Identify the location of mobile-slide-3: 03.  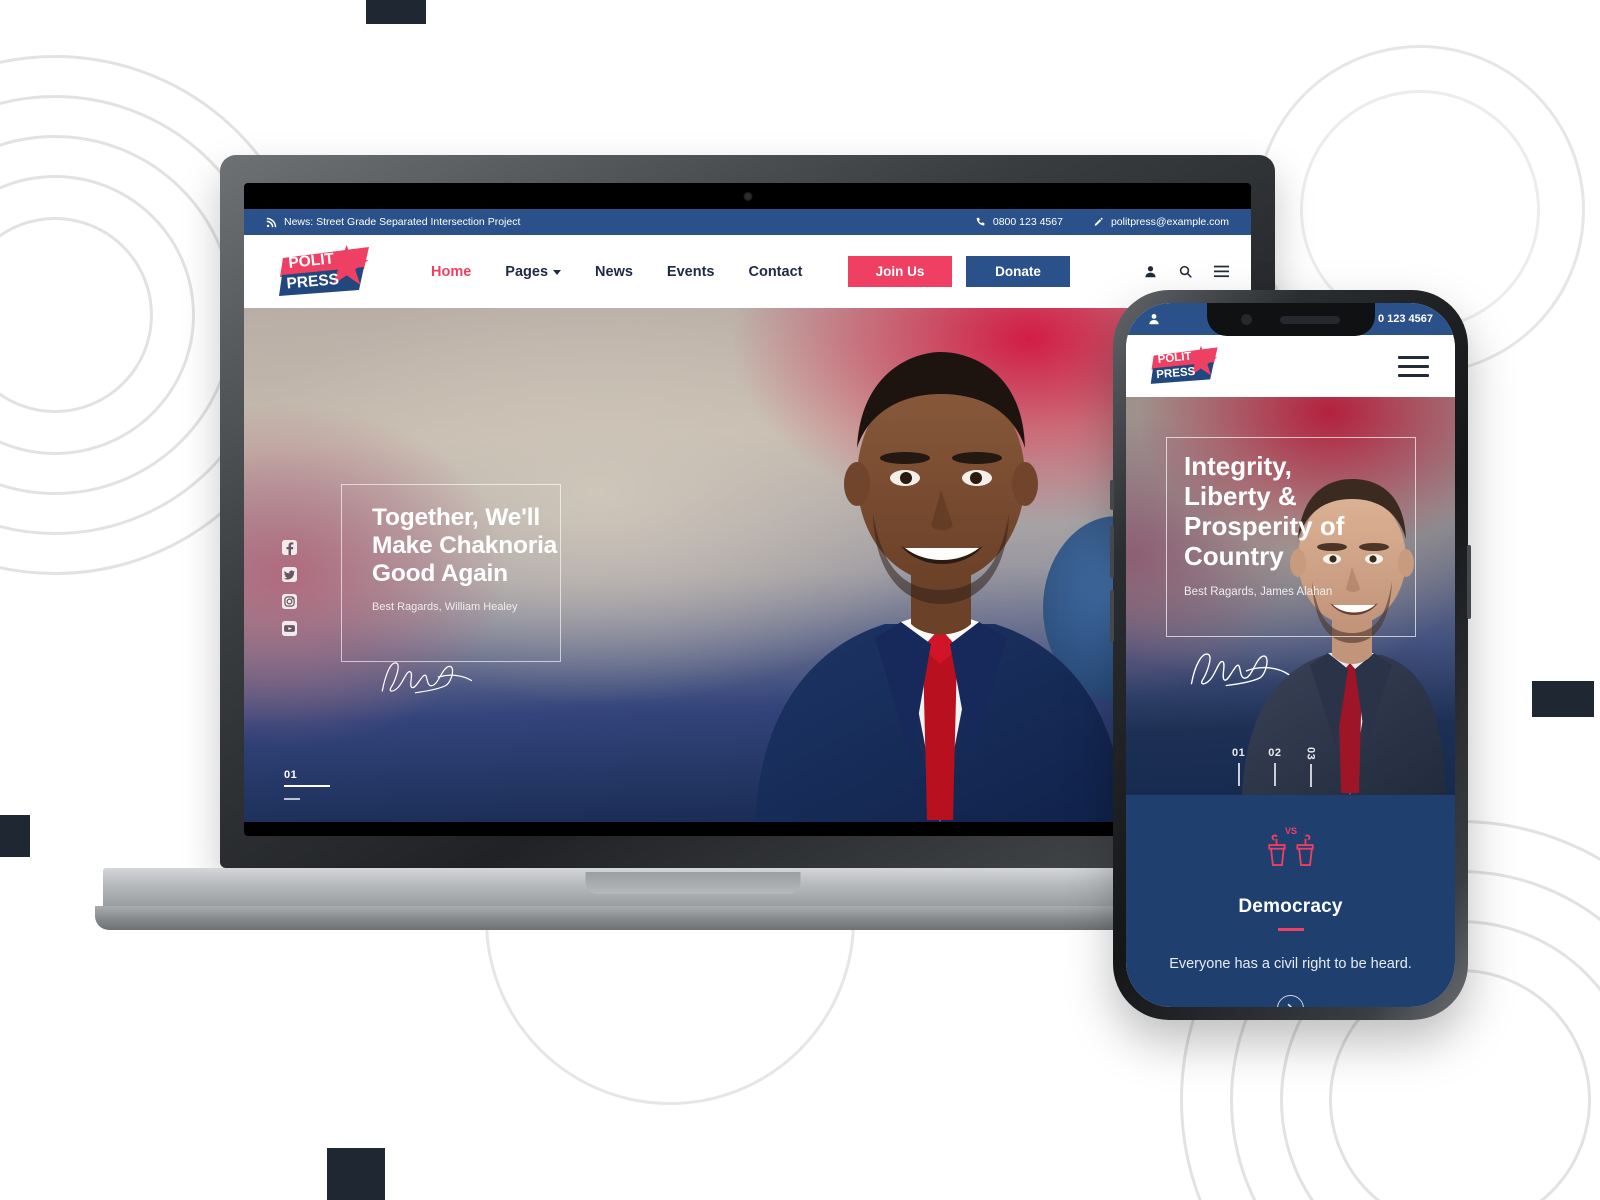
(1311, 767).